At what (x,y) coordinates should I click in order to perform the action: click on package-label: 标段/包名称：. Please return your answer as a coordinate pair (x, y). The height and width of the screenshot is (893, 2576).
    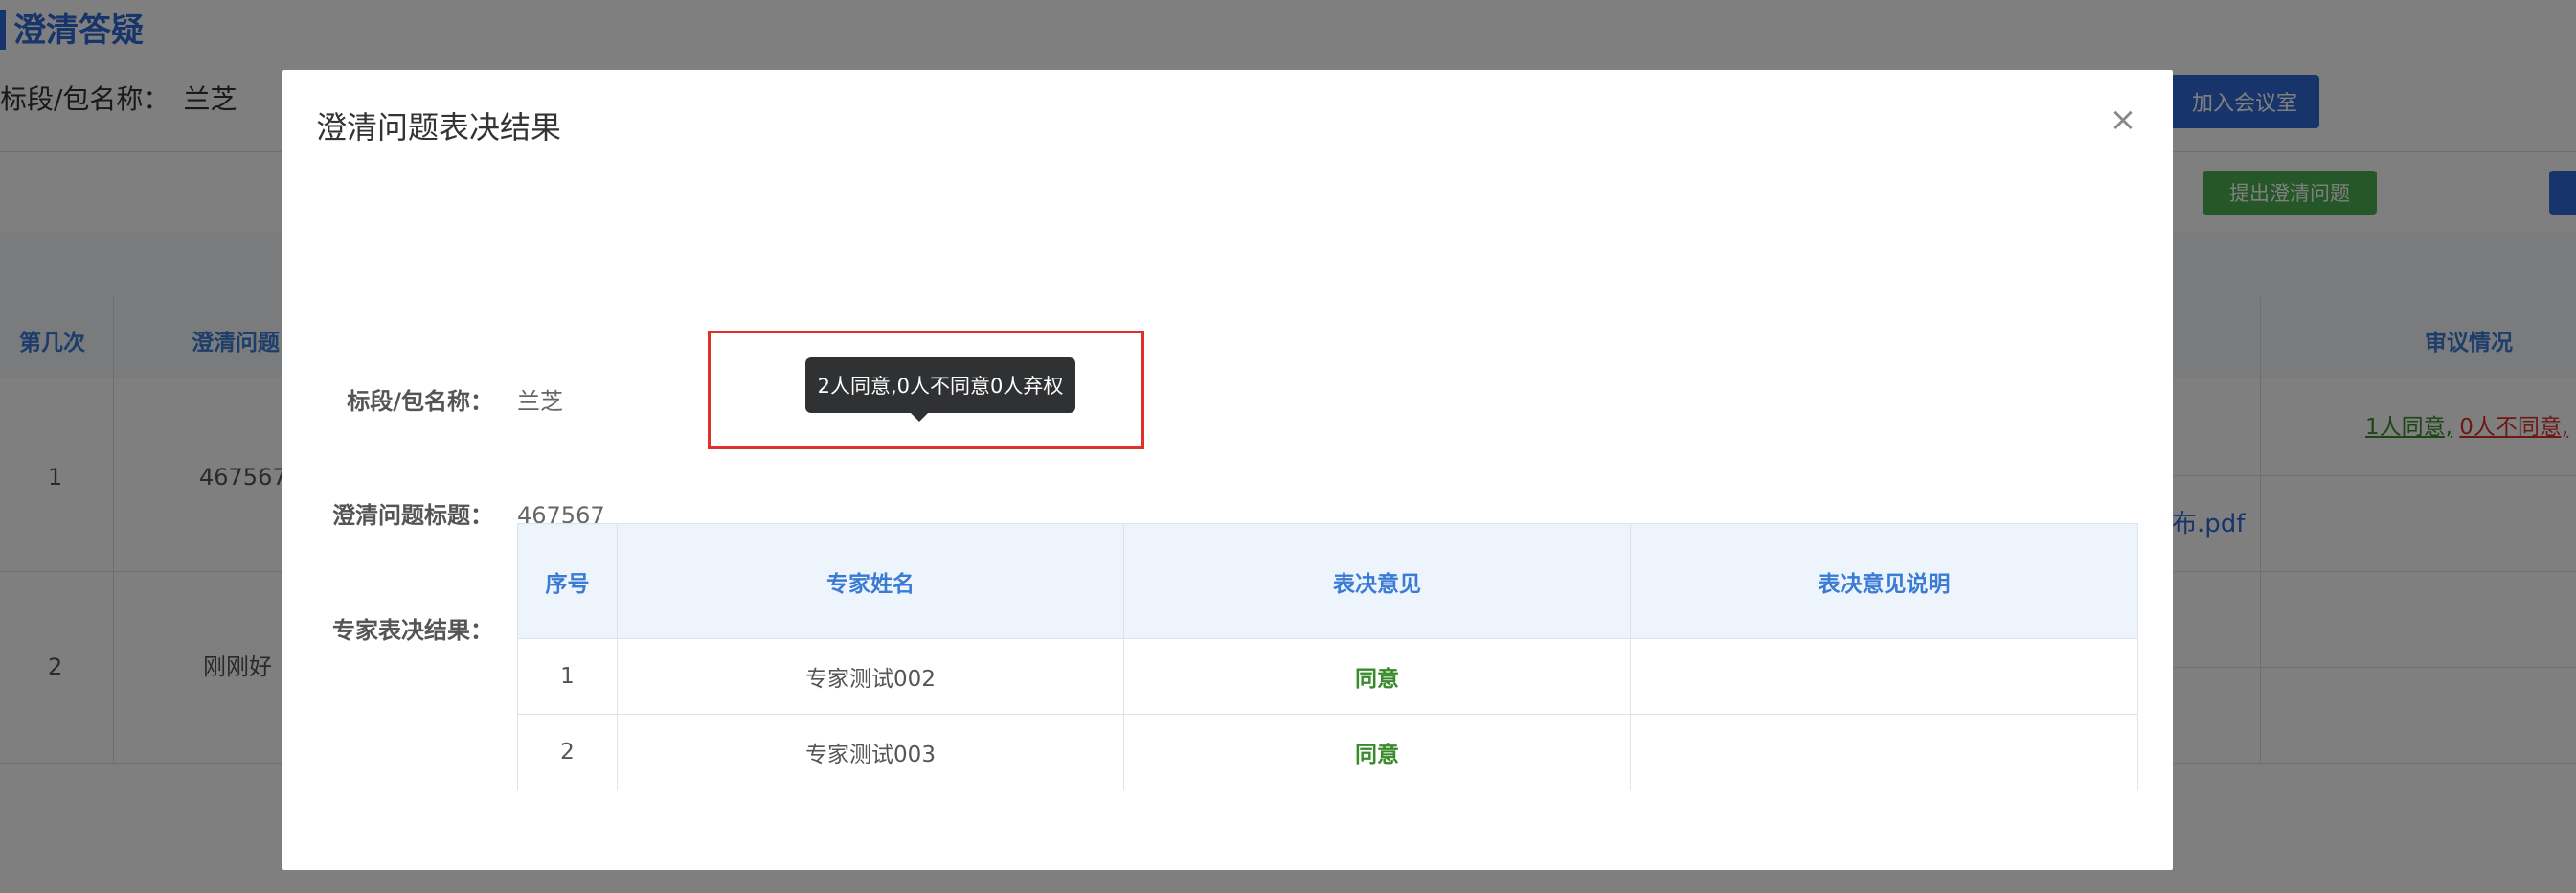
    Looking at the image, I should click on (420, 401).